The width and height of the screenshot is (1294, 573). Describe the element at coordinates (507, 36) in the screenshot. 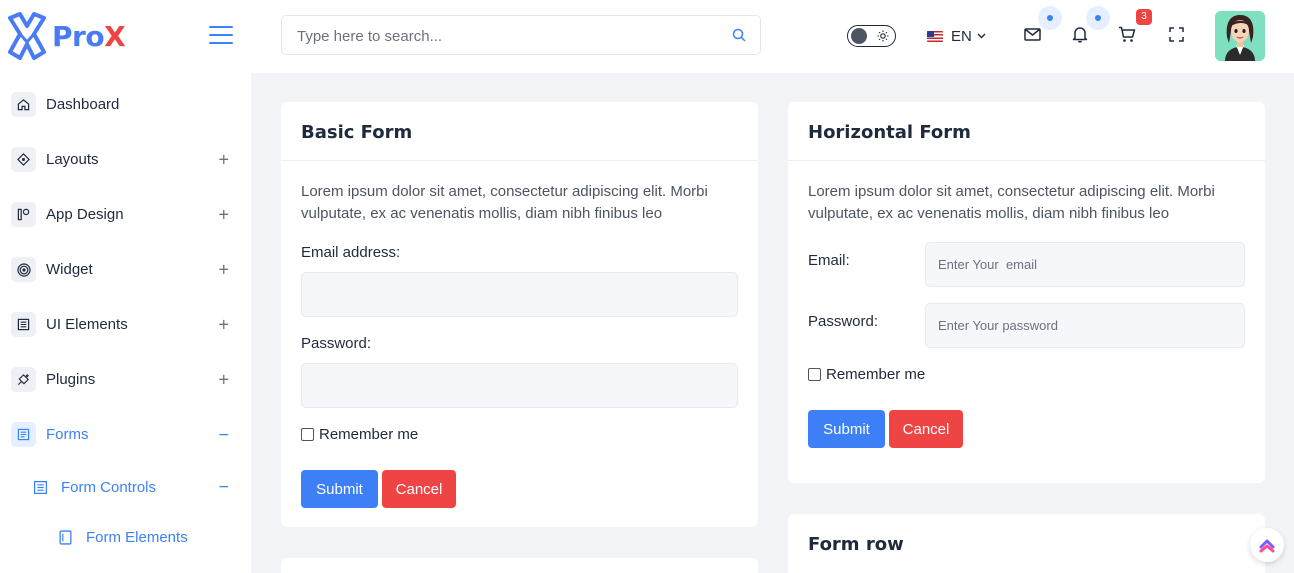

I see `search-input` at that location.